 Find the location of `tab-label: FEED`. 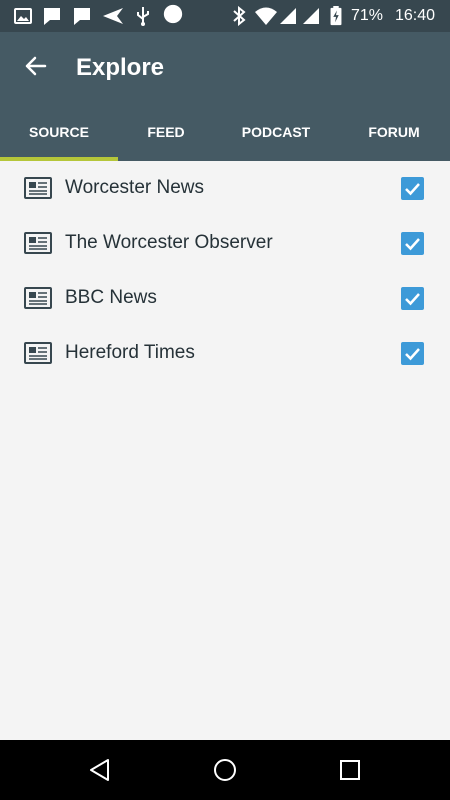

tab-label: FEED is located at coordinates (166, 132).